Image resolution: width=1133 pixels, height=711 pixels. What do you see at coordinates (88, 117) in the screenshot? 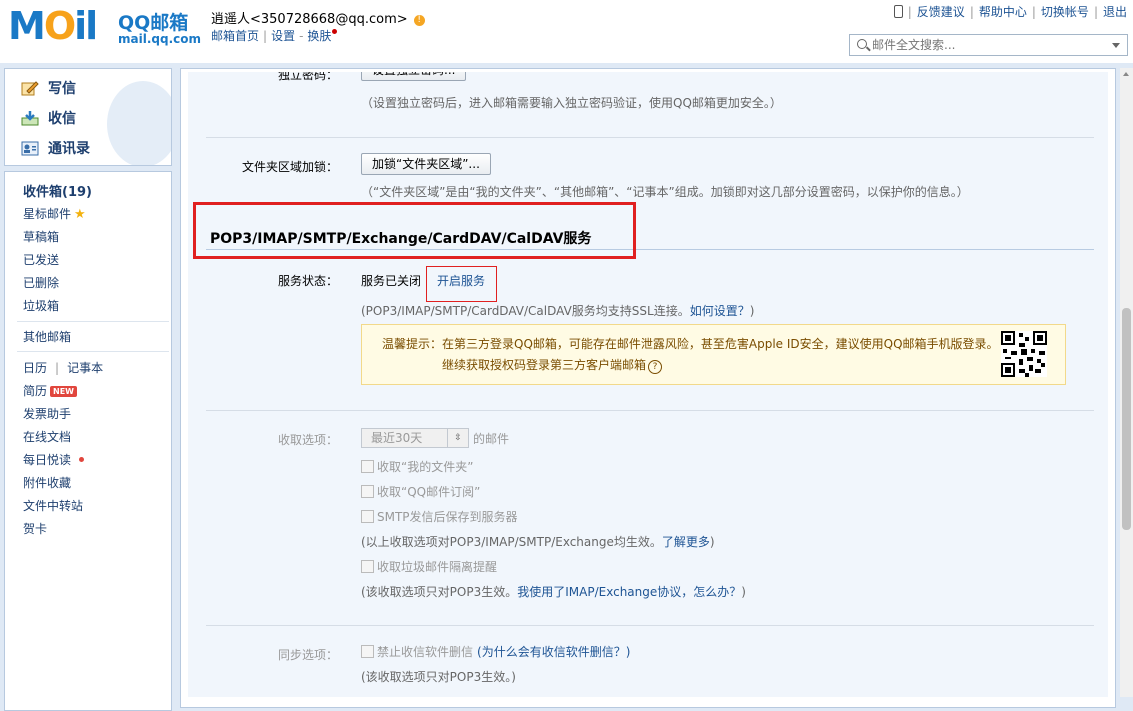
I see `sidebar-quick-actions: 写信 收信 通讯录` at bounding box center [88, 117].